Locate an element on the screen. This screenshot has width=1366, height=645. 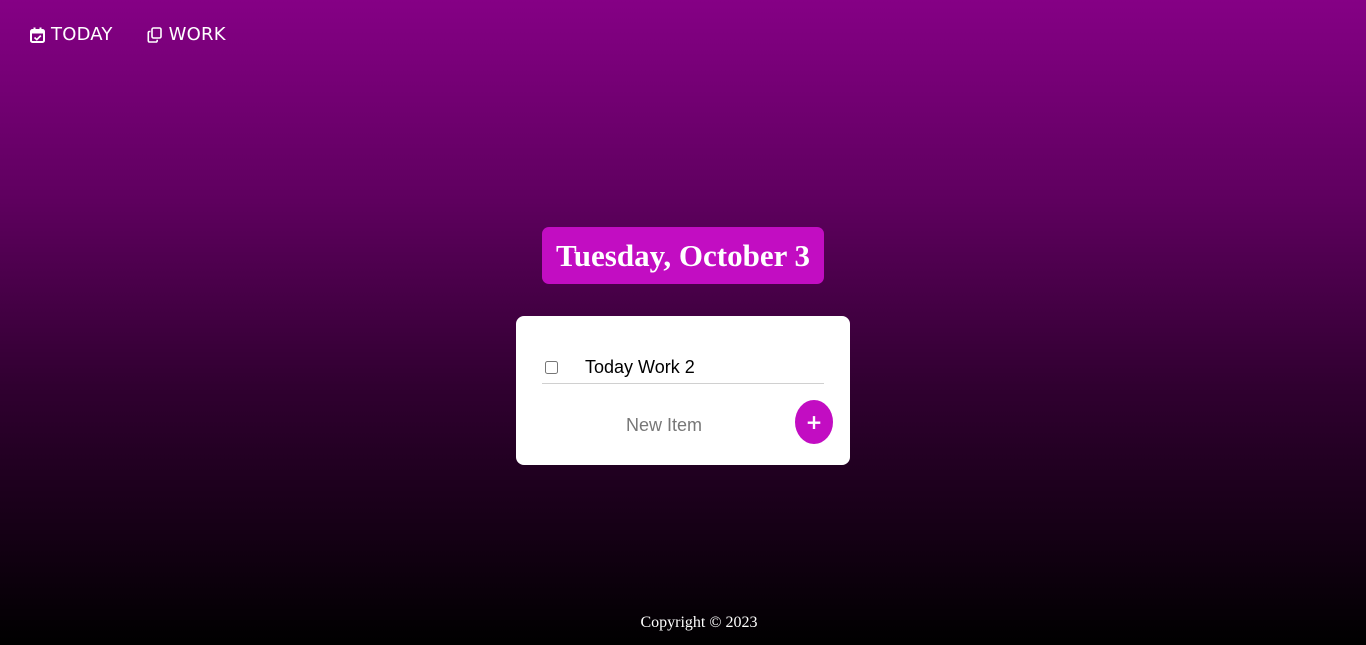
top-nav: TODAY WORK is located at coordinates (127, 34).